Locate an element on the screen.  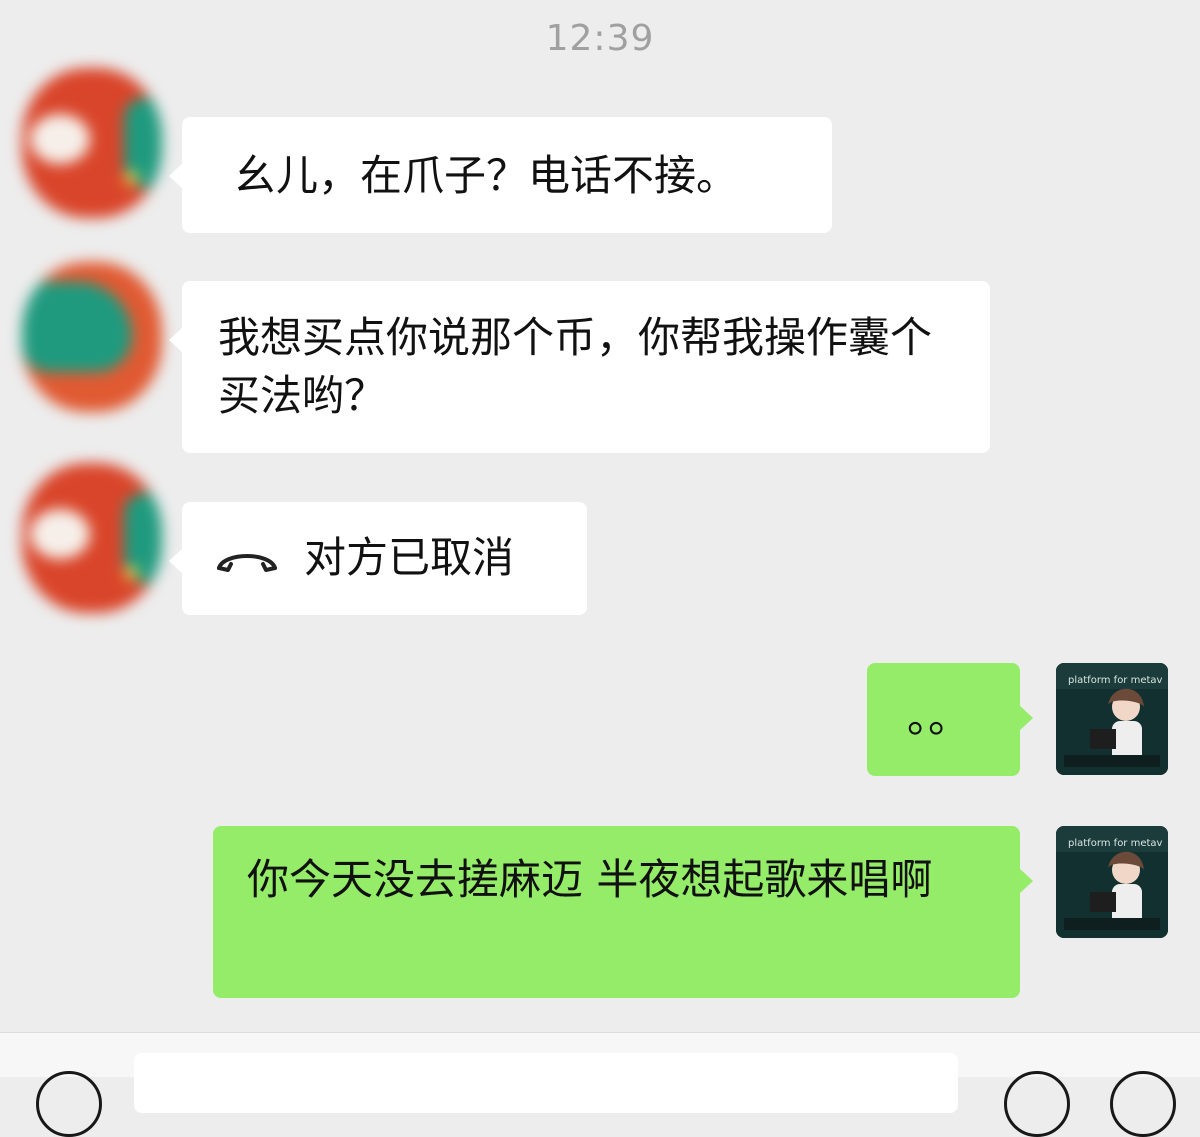
message-input is located at coordinates (546, 1083).